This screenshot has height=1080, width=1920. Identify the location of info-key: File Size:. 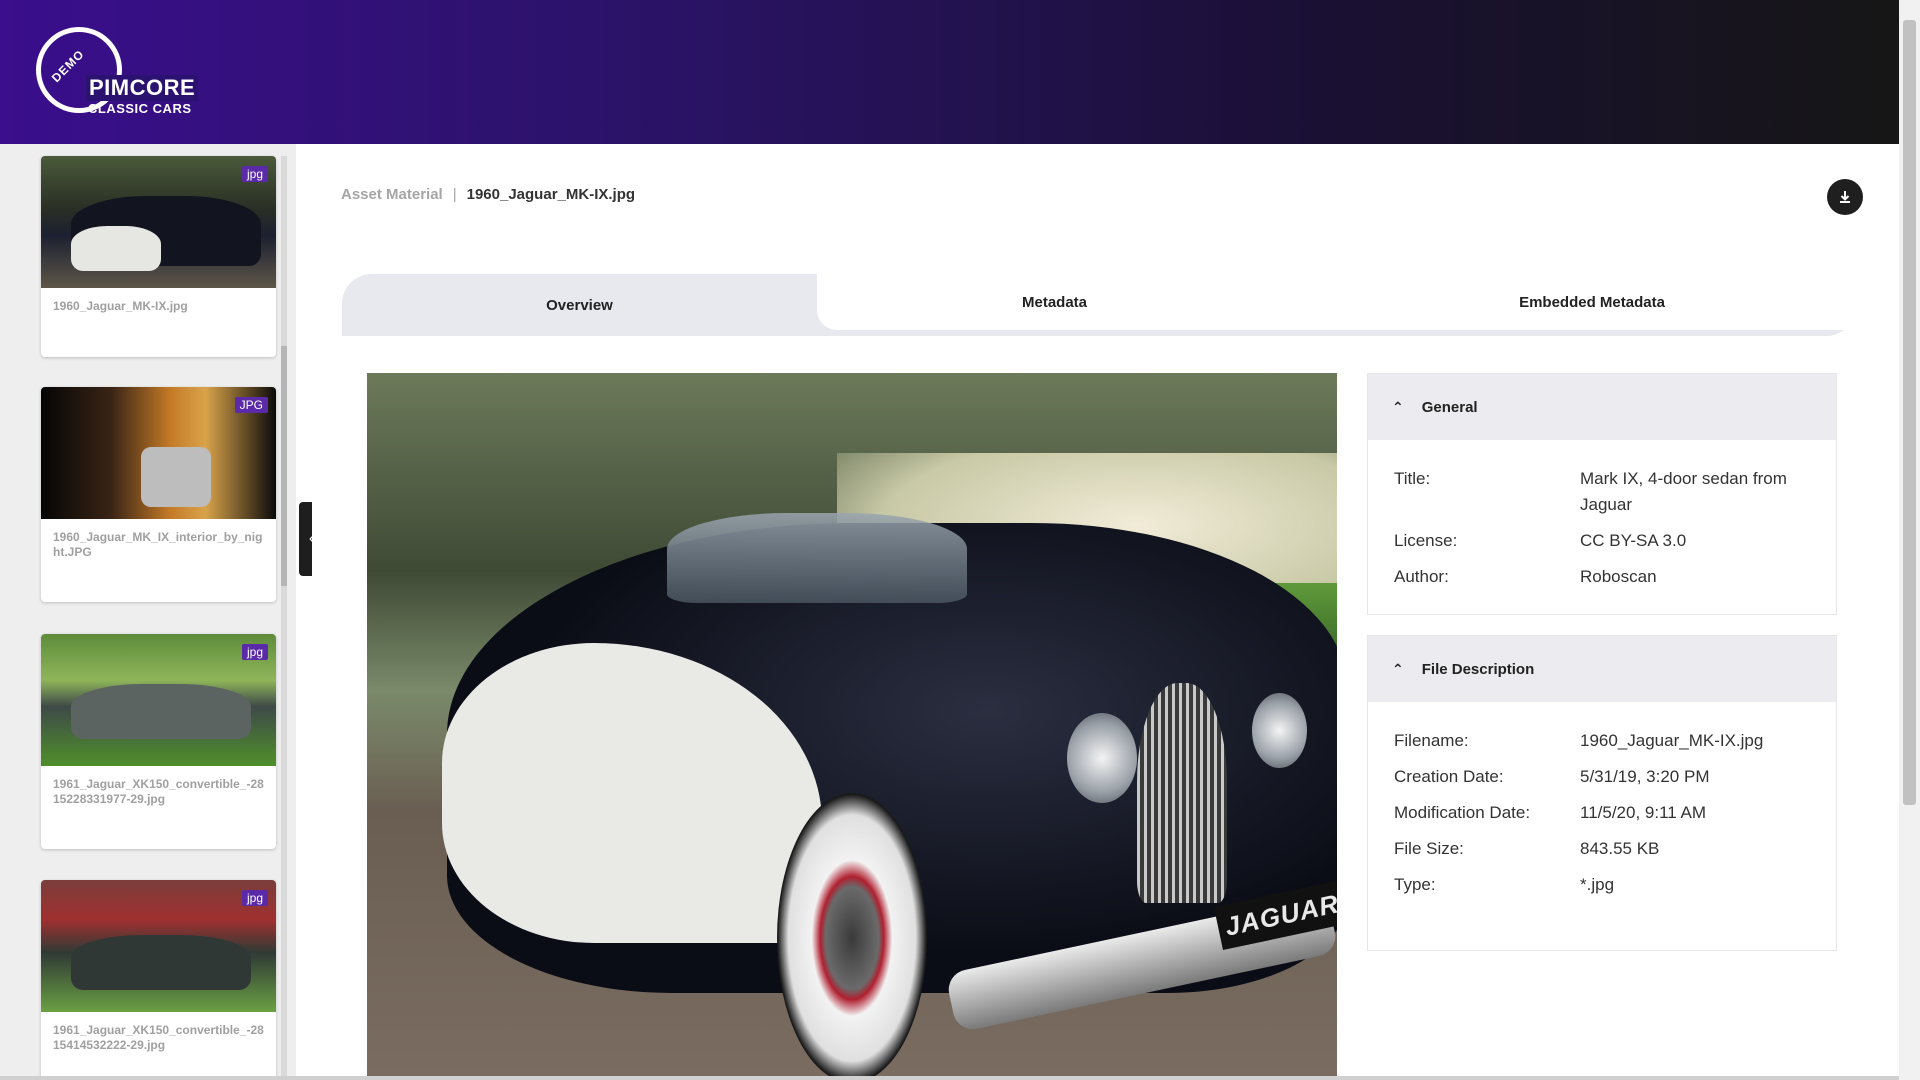
(1429, 848).